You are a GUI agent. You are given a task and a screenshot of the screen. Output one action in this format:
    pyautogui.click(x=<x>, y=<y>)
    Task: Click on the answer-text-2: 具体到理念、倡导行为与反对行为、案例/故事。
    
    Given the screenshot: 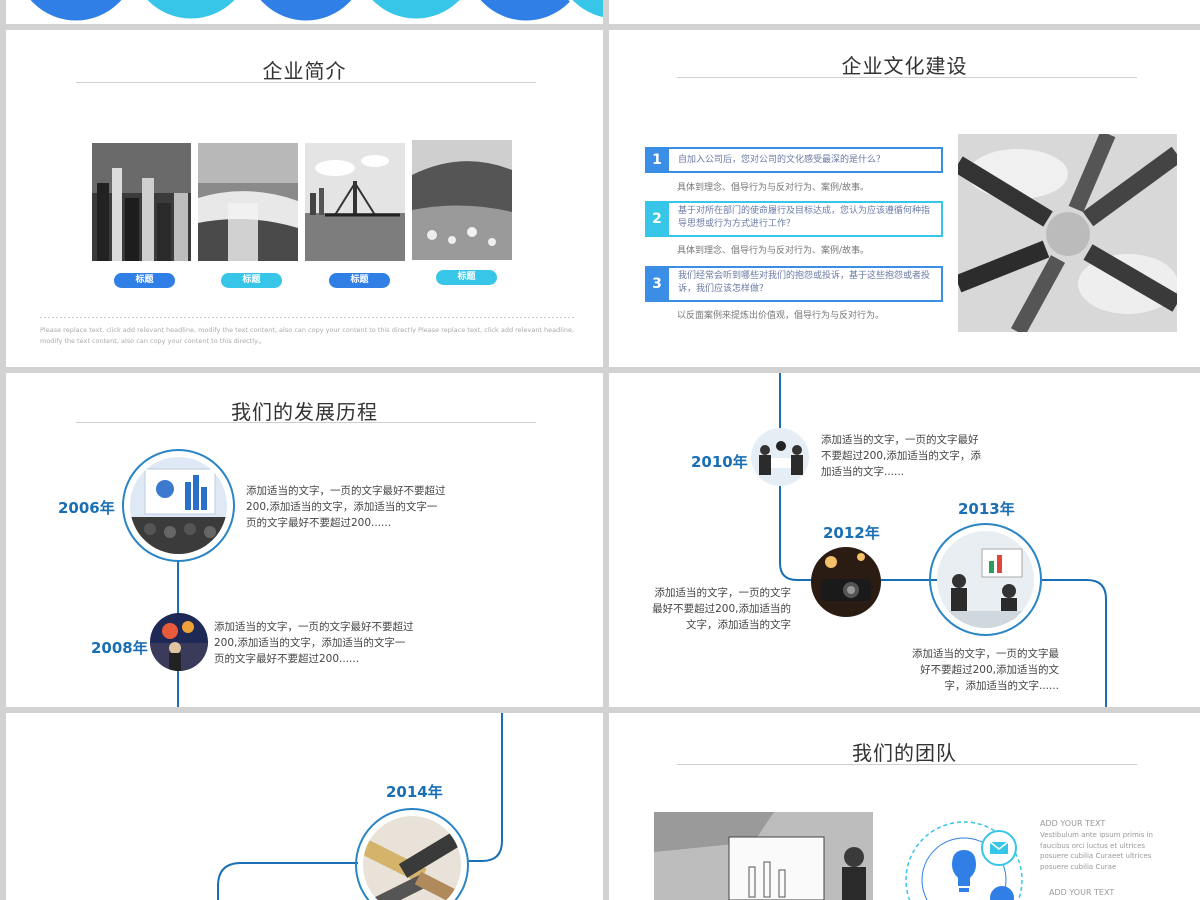 What is the action you would take?
    pyautogui.click(x=773, y=251)
    